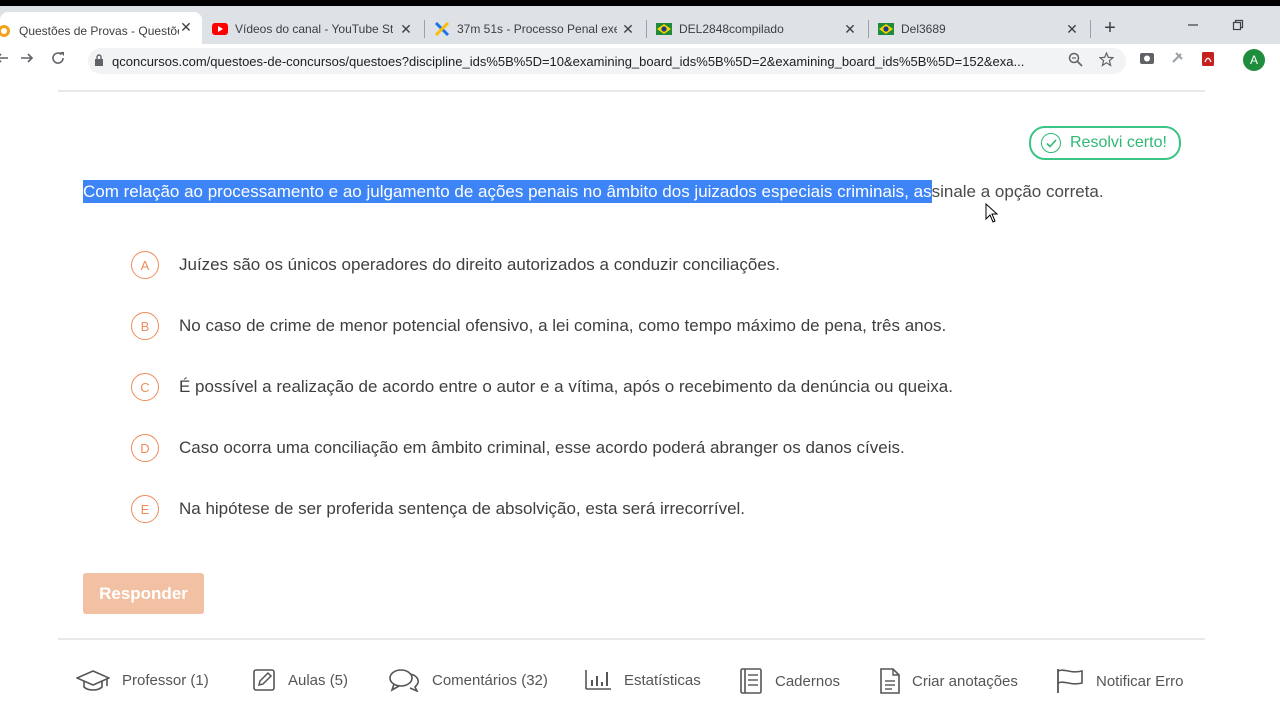  I want to click on tab-title: Questões de Provas - Questõe, so click(99, 31).